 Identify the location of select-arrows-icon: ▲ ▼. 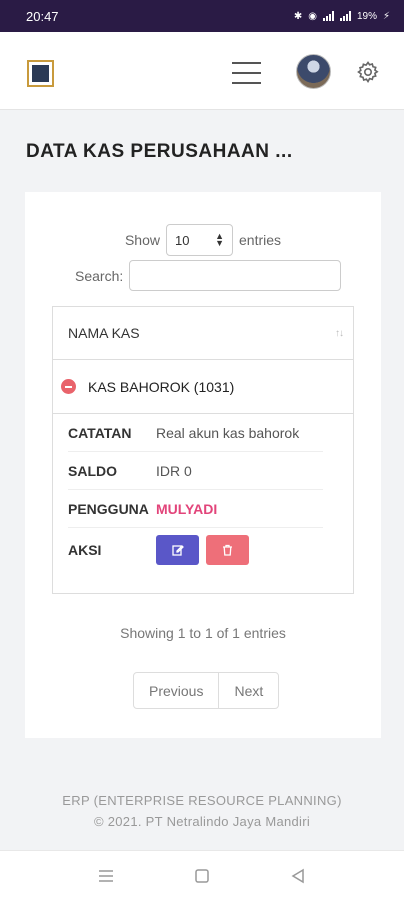
(219, 239).